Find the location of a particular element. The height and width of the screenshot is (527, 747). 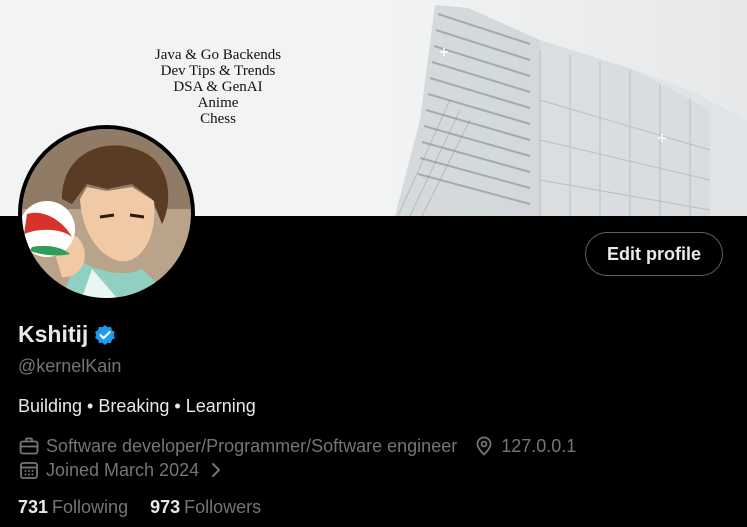

location-pin-icon is located at coordinates (484, 446).